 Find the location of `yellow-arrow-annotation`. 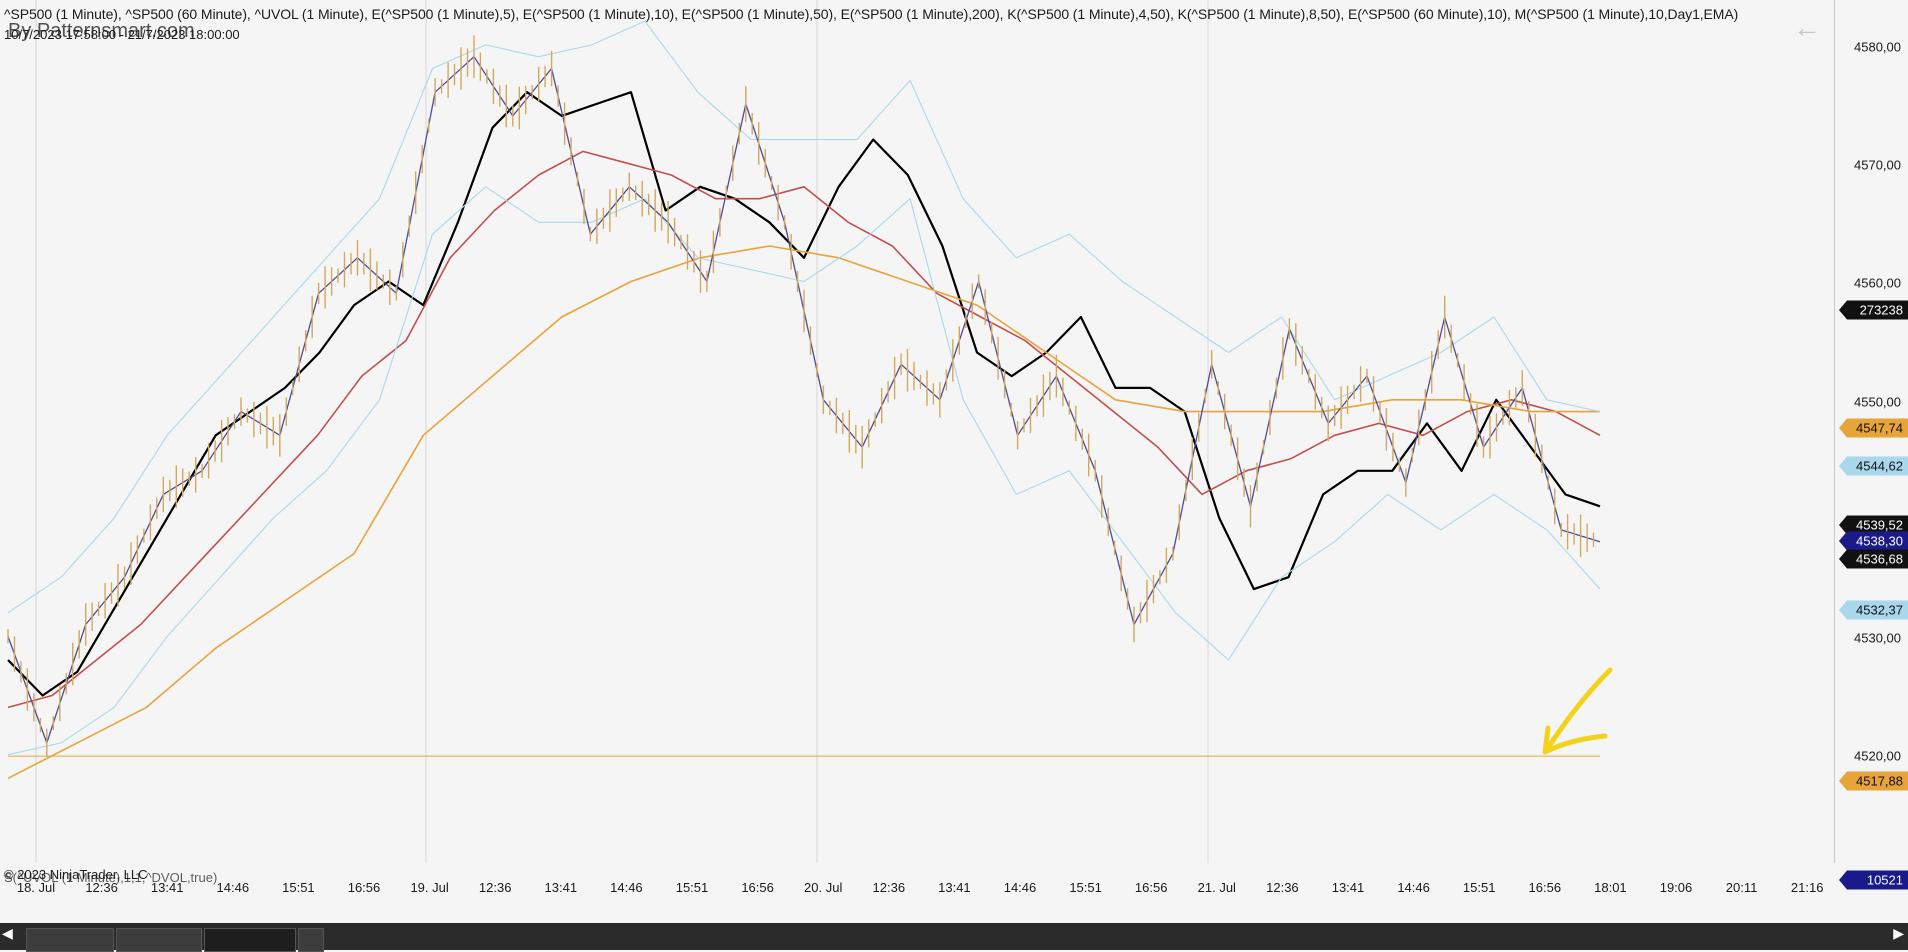

yellow-arrow-annotation is located at coordinates (1577, 711).